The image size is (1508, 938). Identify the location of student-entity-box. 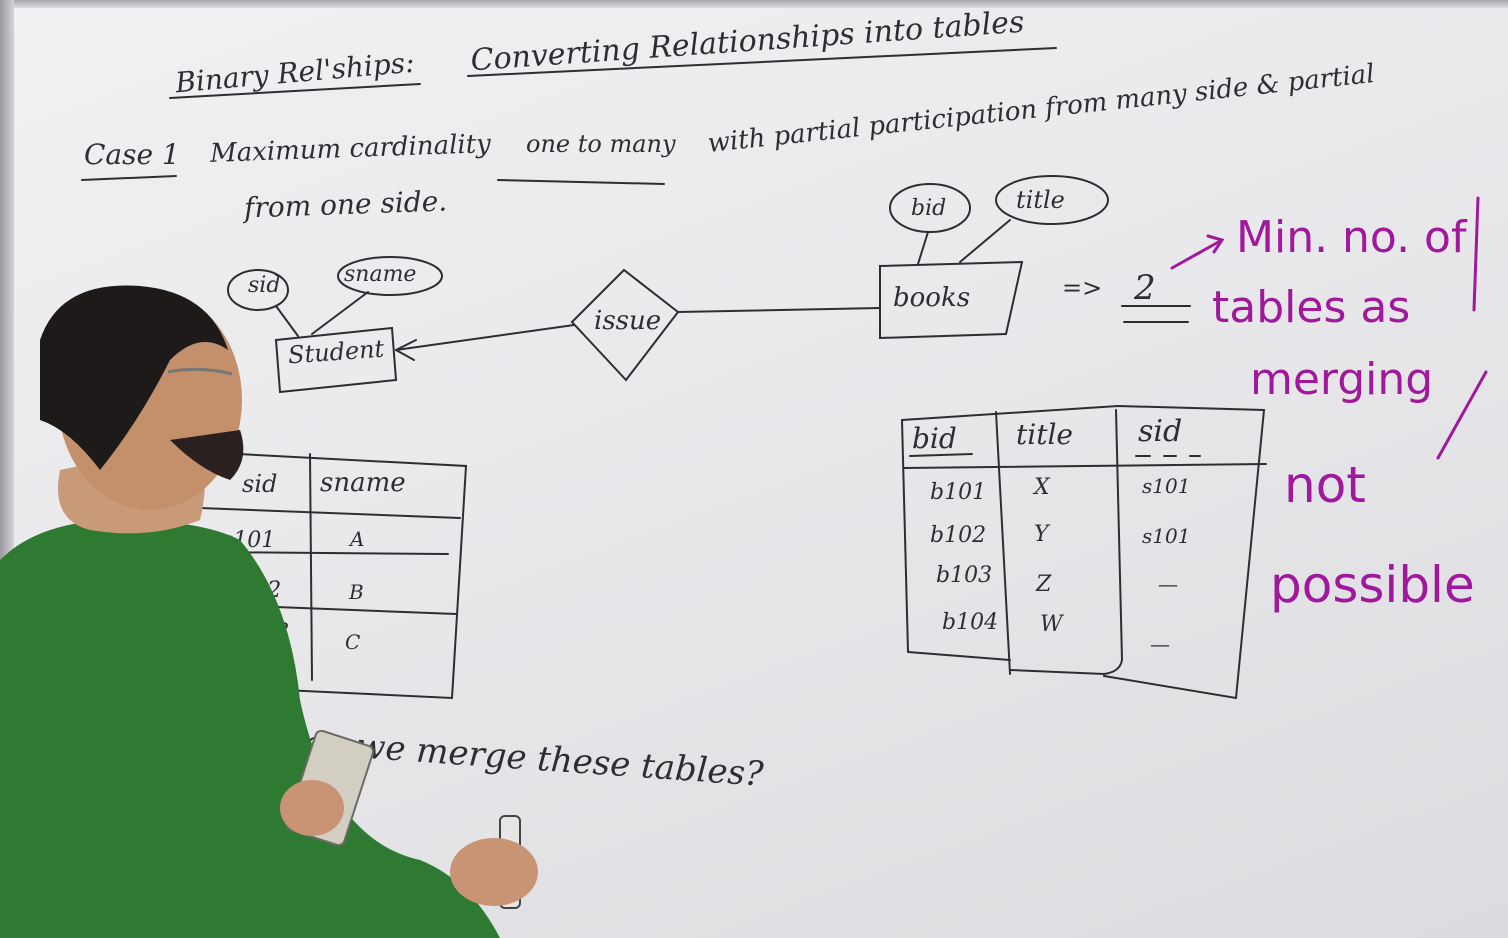
(336, 360).